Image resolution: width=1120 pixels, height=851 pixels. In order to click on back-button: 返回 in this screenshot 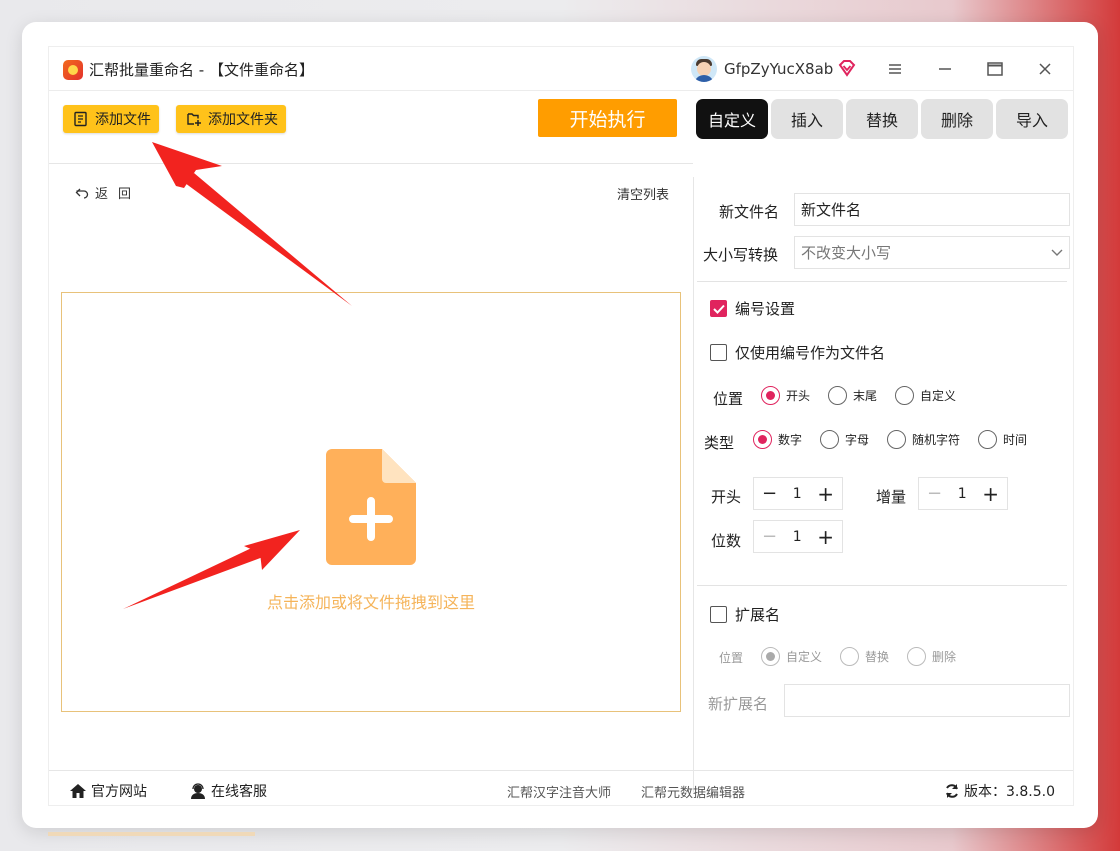, I will do `click(108, 192)`.